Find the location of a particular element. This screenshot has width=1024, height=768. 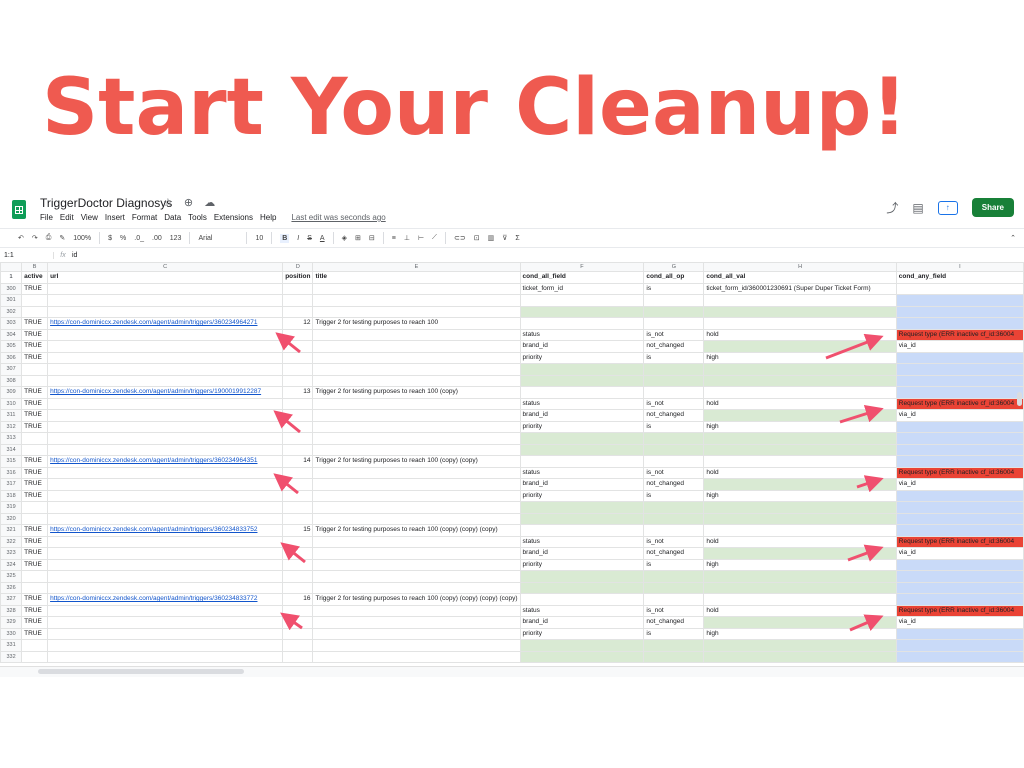

header-cell-title: title is located at coordinates (416, 277).